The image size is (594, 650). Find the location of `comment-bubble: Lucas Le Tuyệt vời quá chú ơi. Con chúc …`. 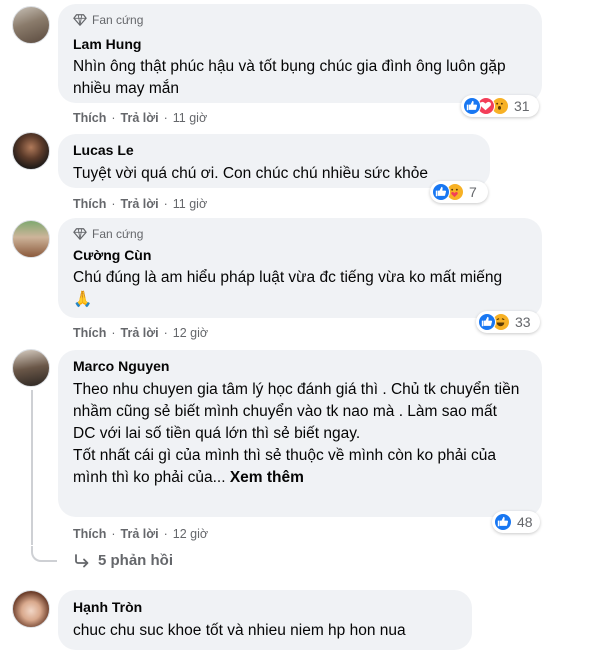

comment-bubble: Lucas Le Tuyệt vời quá chú ơi. Con chúc … is located at coordinates (274, 161).